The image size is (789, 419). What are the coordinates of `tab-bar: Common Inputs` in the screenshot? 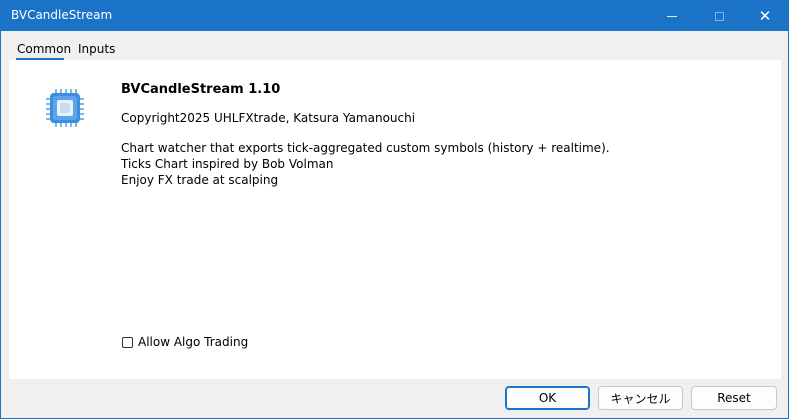 It's located at (395, 45).